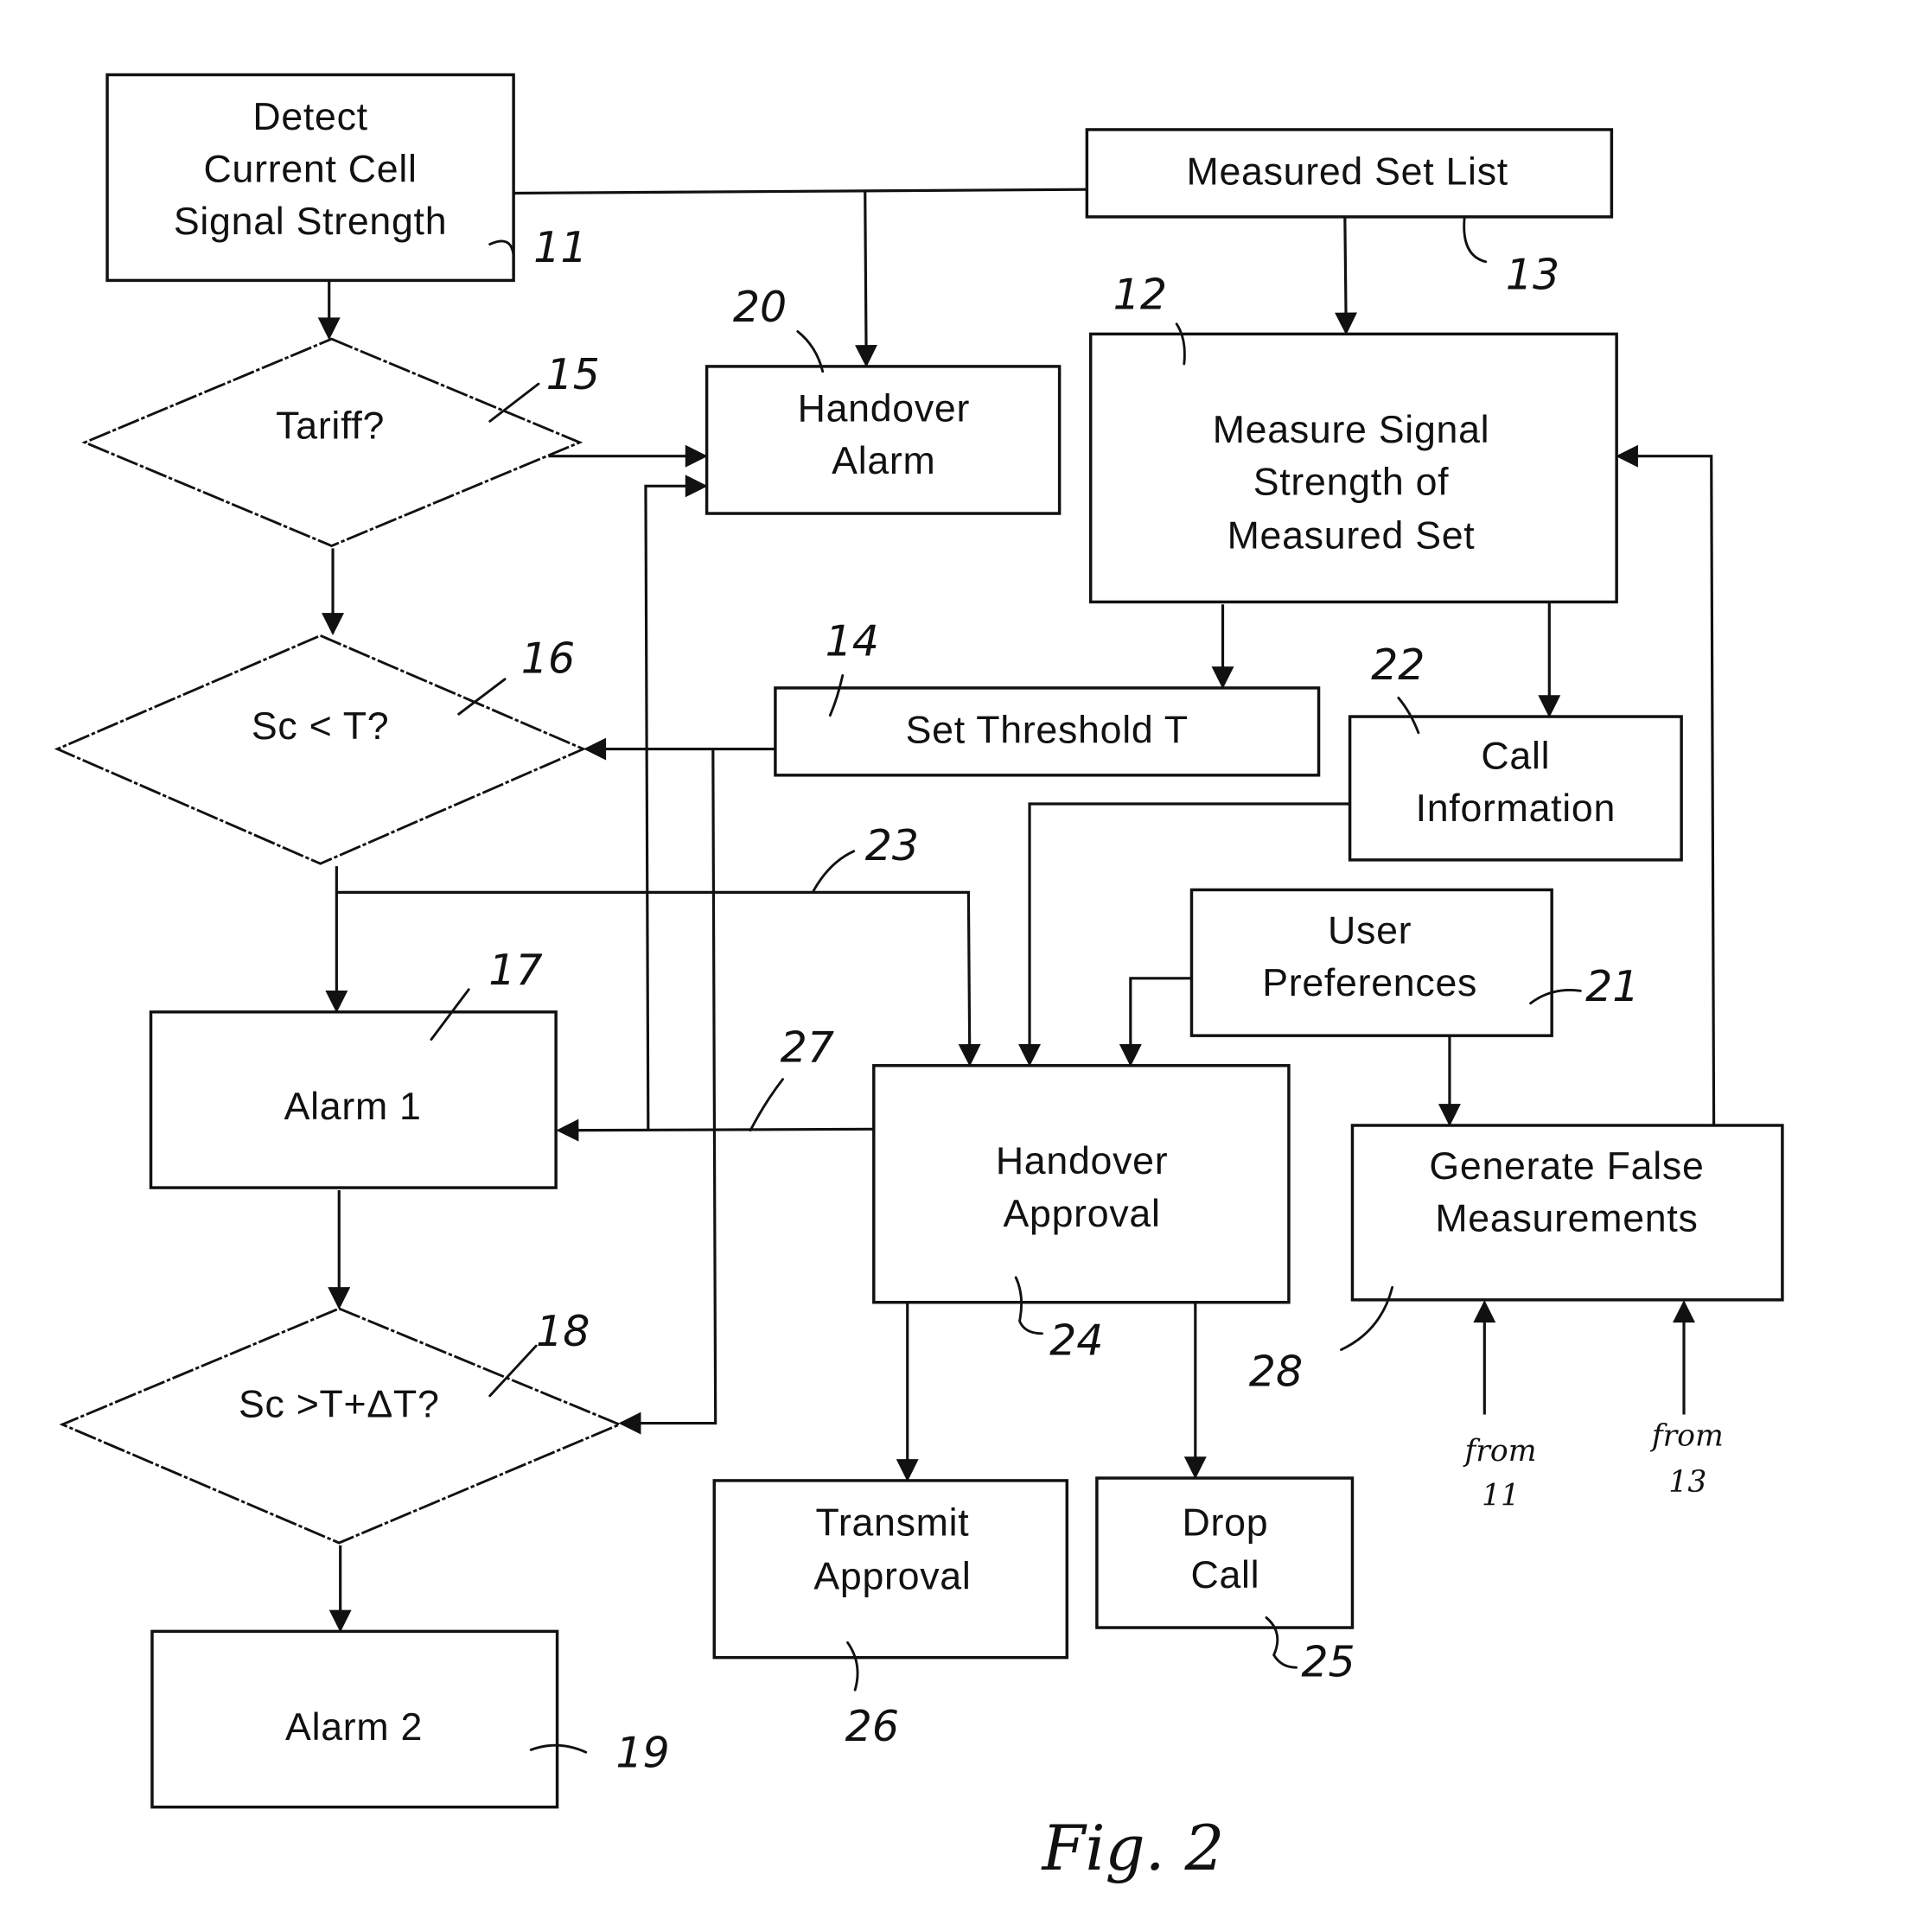 The height and width of the screenshot is (1918, 1932). What do you see at coordinates (1686, 1436) in the screenshot?
I see `from-13-word: from` at bounding box center [1686, 1436].